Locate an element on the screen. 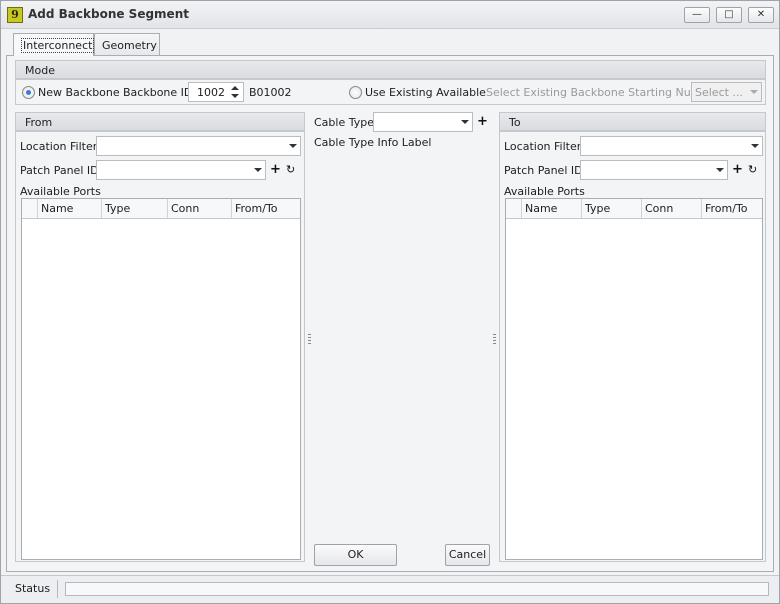 Image resolution: width=780 pixels, height=604 pixels. status-bar: Status is located at coordinates (390, 589).